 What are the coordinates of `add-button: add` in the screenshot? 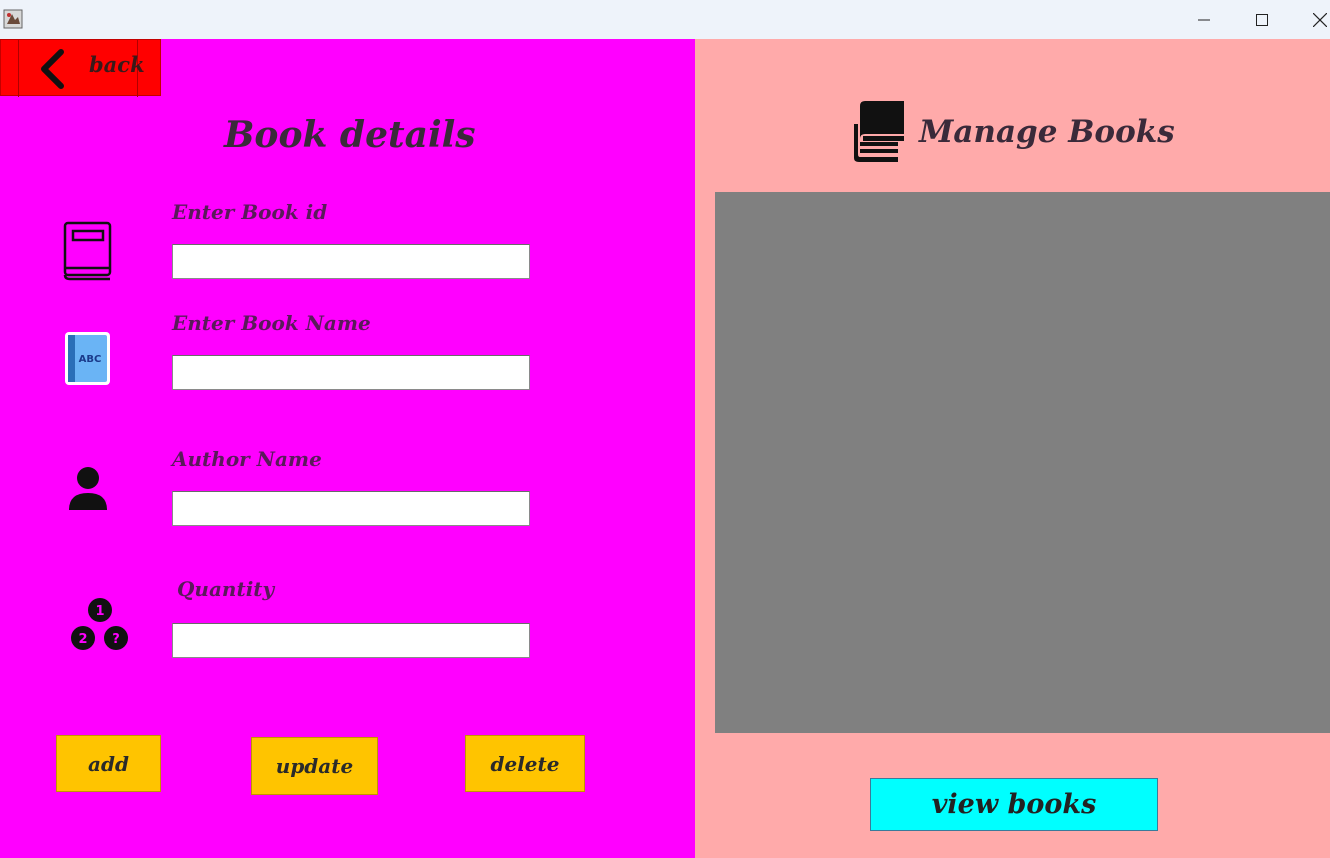 It's located at (108, 763).